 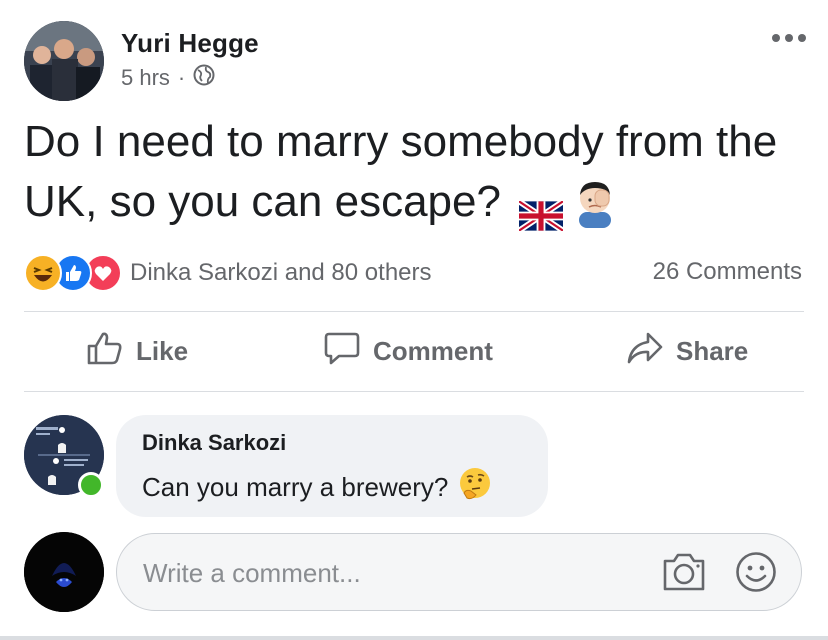 I want to click on comments-count: 26 Comments, so click(x=727, y=272).